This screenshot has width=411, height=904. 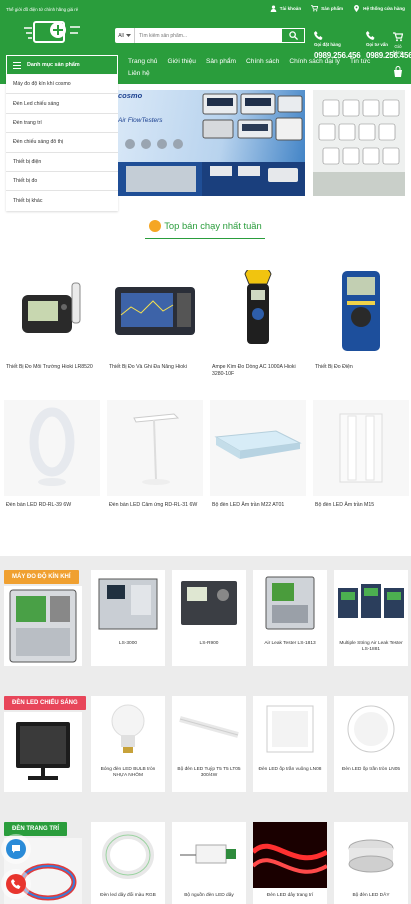 I want to click on nav-home: Trang chủ, so click(x=142, y=61).